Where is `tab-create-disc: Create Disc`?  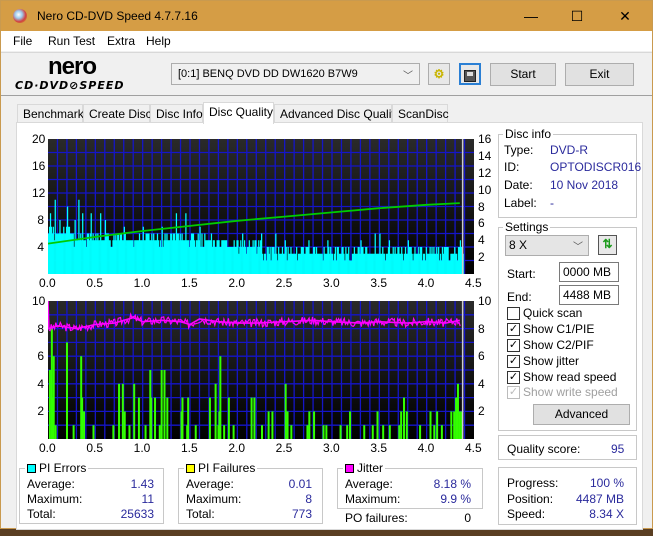
tab-create-disc: Create Disc is located at coordinates (117, 113).